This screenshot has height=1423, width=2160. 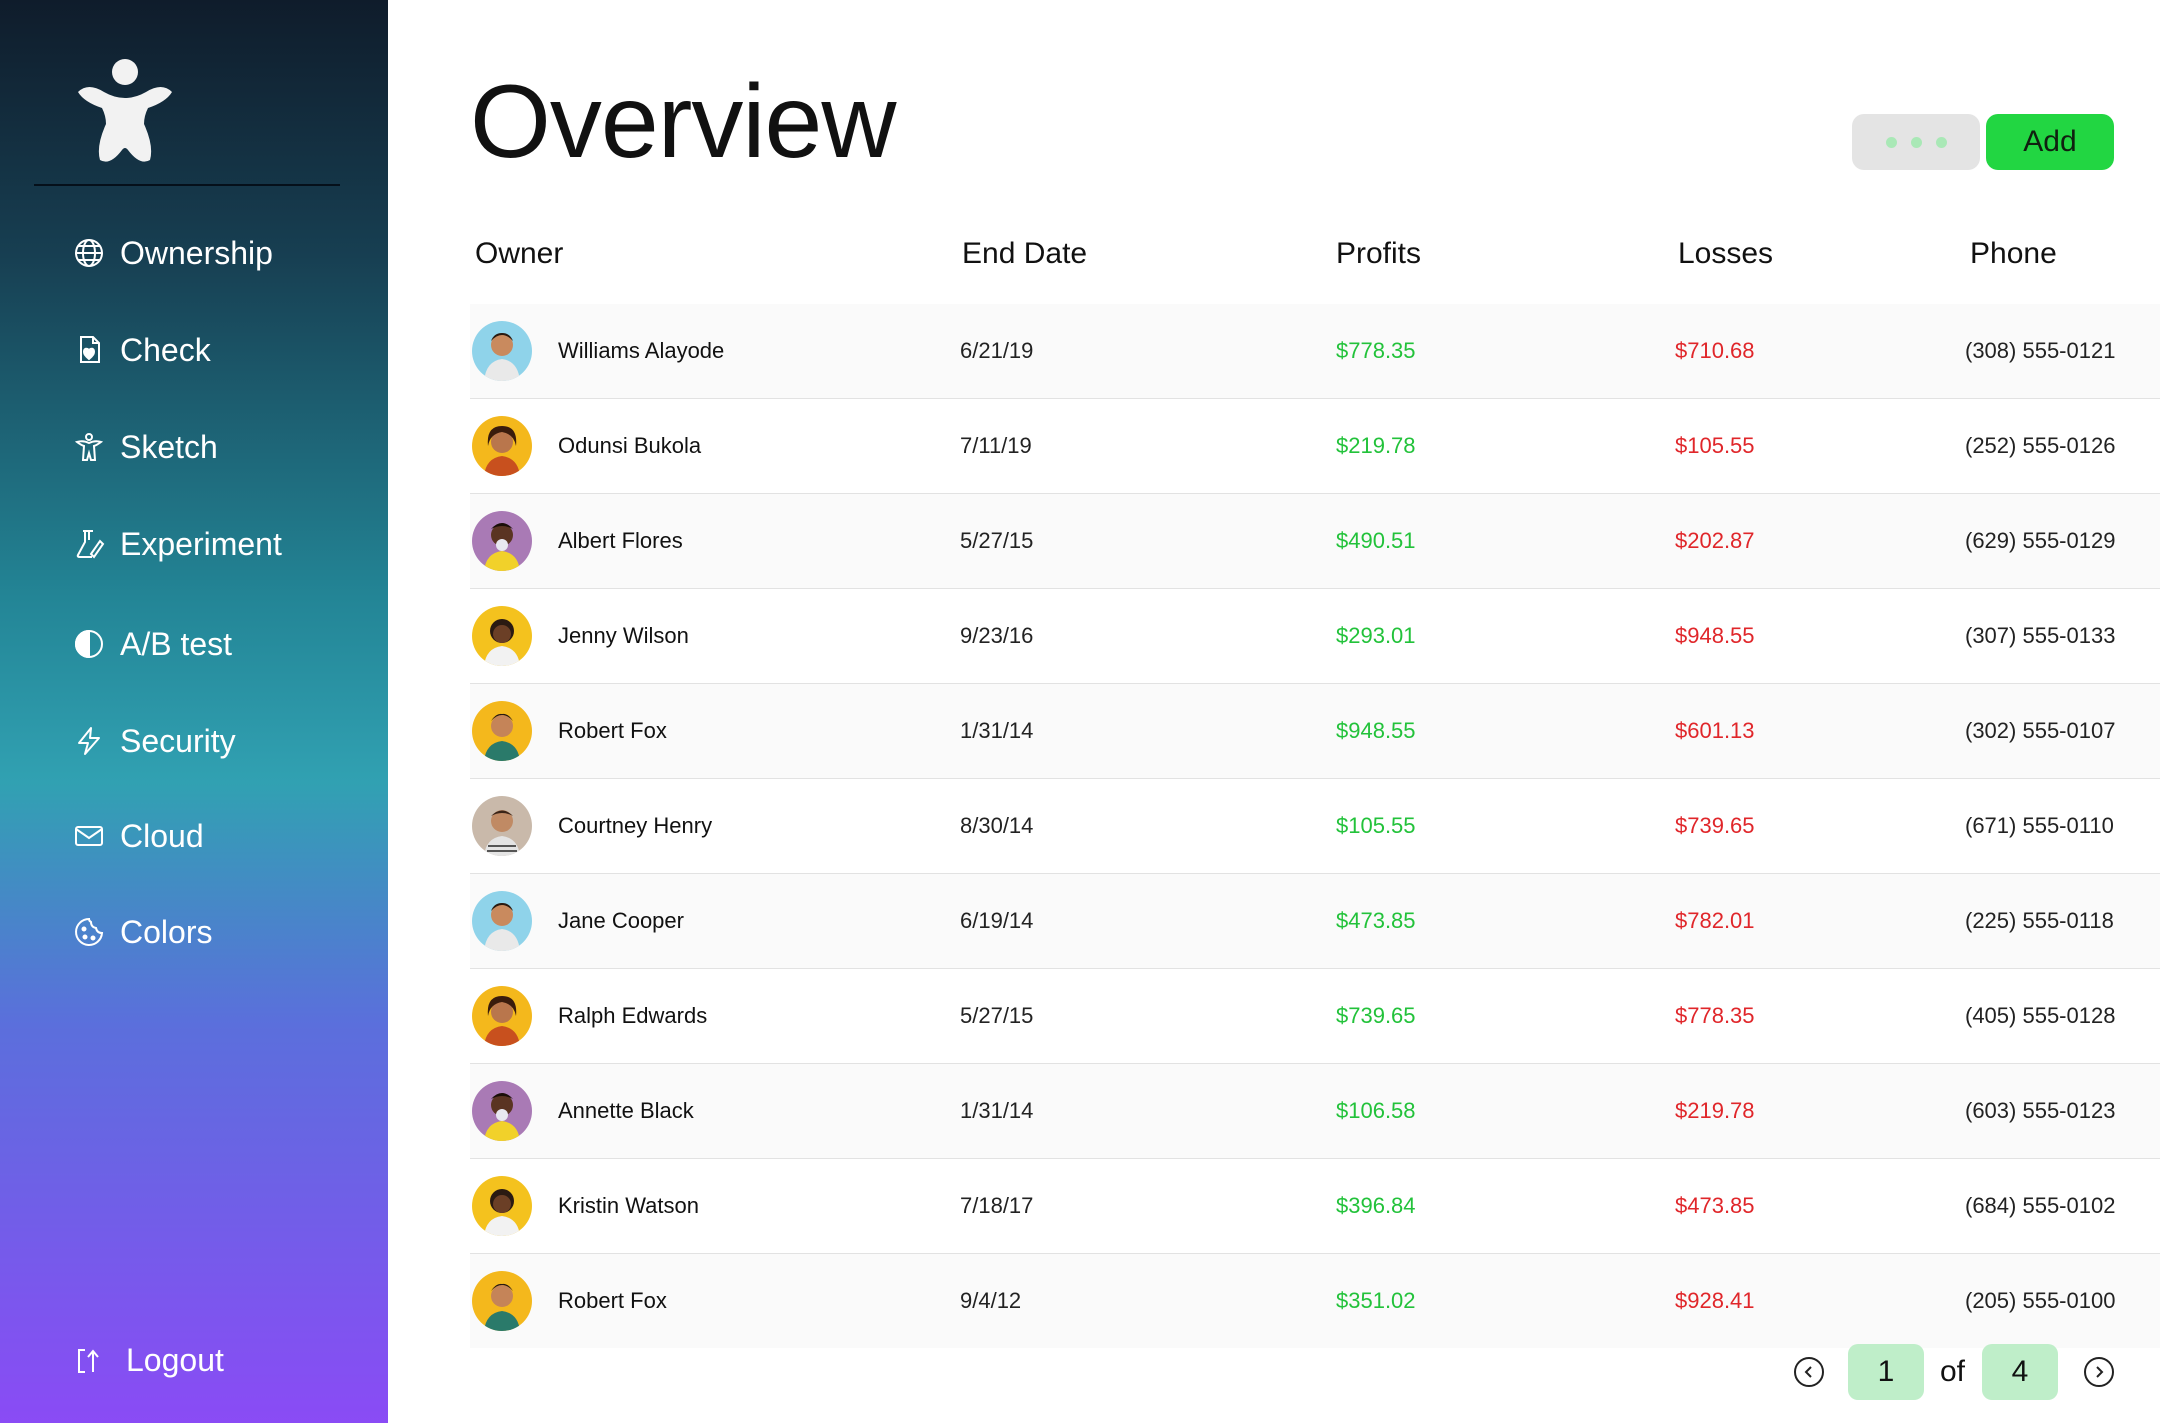 I want to click on profit-value: $948.55, so click(x=1376, y=730).